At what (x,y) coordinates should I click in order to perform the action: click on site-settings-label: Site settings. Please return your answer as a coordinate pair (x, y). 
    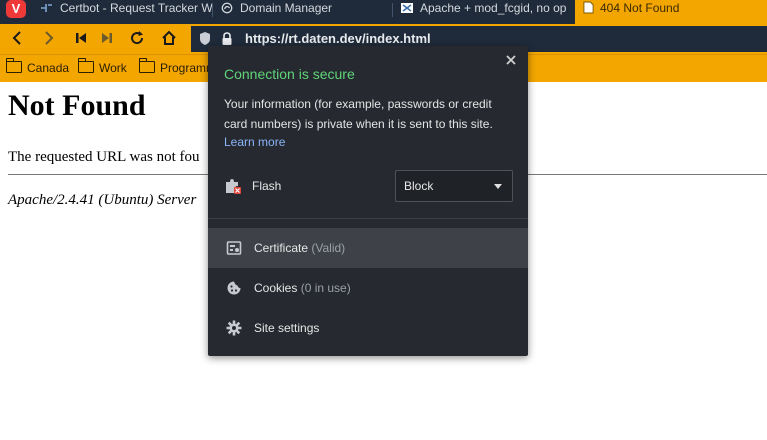
    Looking at the image, I should click on (287, 328).